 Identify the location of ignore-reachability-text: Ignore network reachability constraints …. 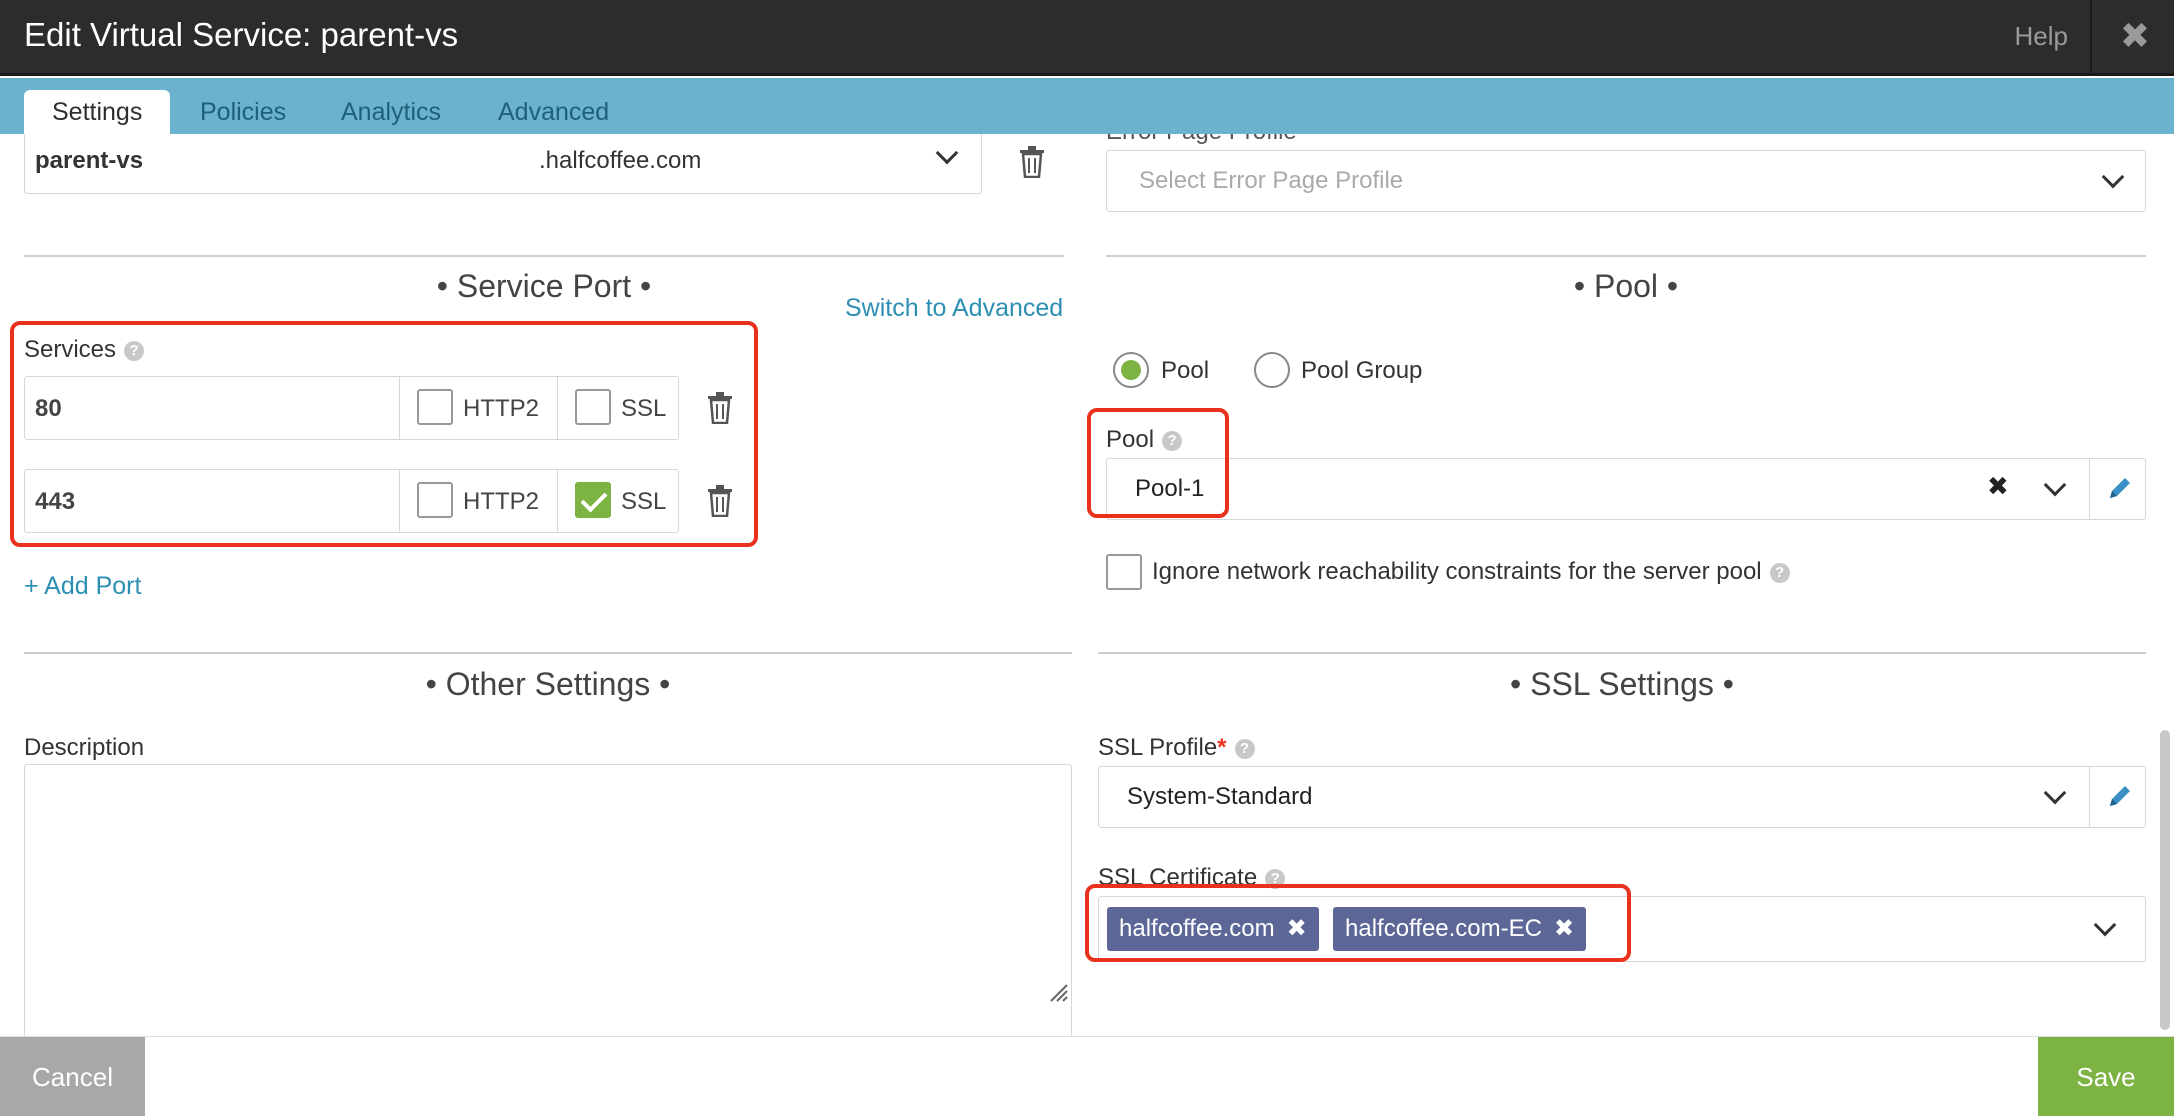
(1457, 571).